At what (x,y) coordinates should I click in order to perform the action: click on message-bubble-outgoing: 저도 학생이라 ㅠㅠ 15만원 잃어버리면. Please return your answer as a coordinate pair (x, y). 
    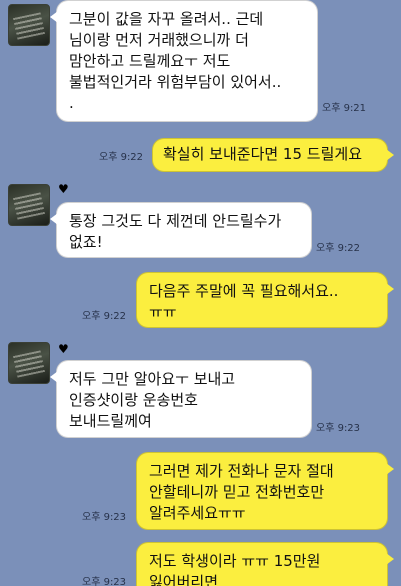
    Looking at the image, I should click on (265, 564).